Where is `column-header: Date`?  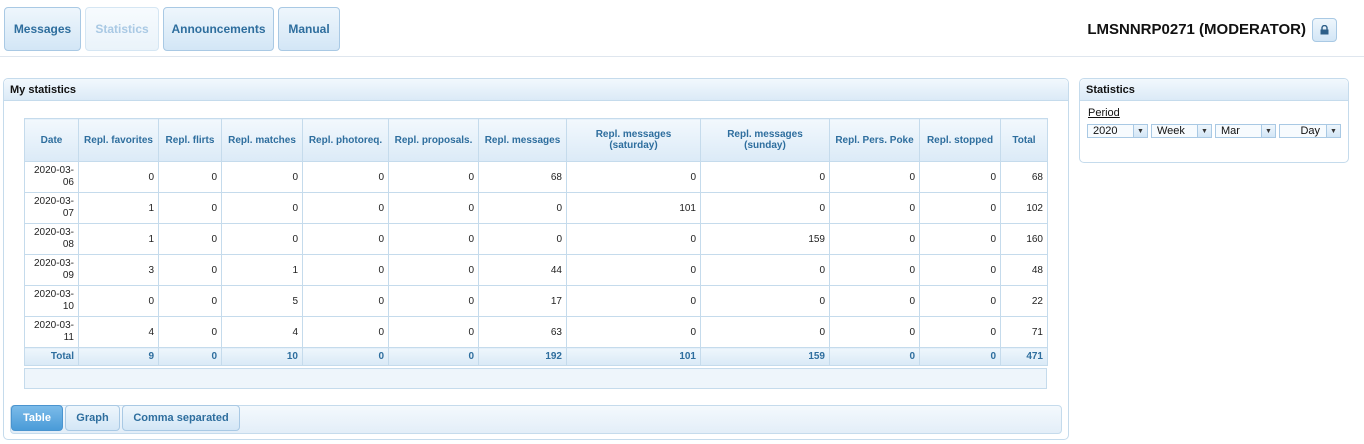
column-header: Date is located at coordinates (51, 140).